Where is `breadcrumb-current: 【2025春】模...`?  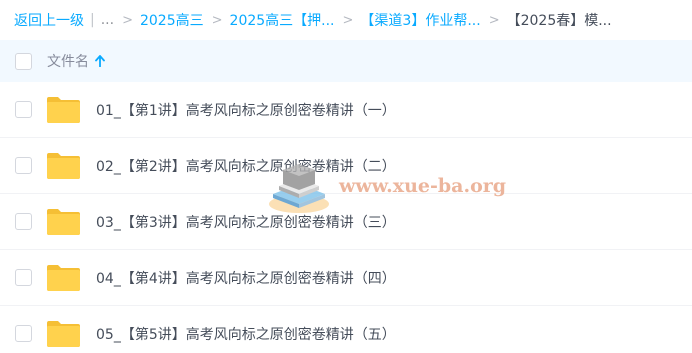 breadcrumb-current: 【2025春】模... is located at coordinates (559, 21).